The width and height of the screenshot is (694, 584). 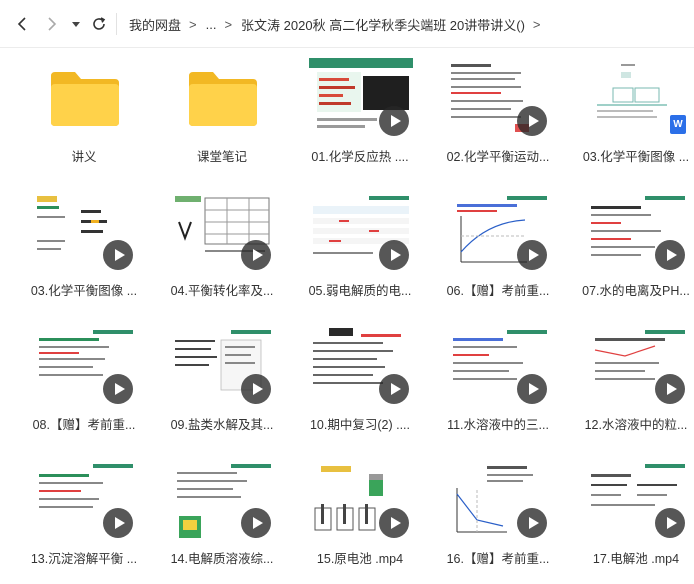 I want to click on word-document-icon: W, so click(x=678, y=124).